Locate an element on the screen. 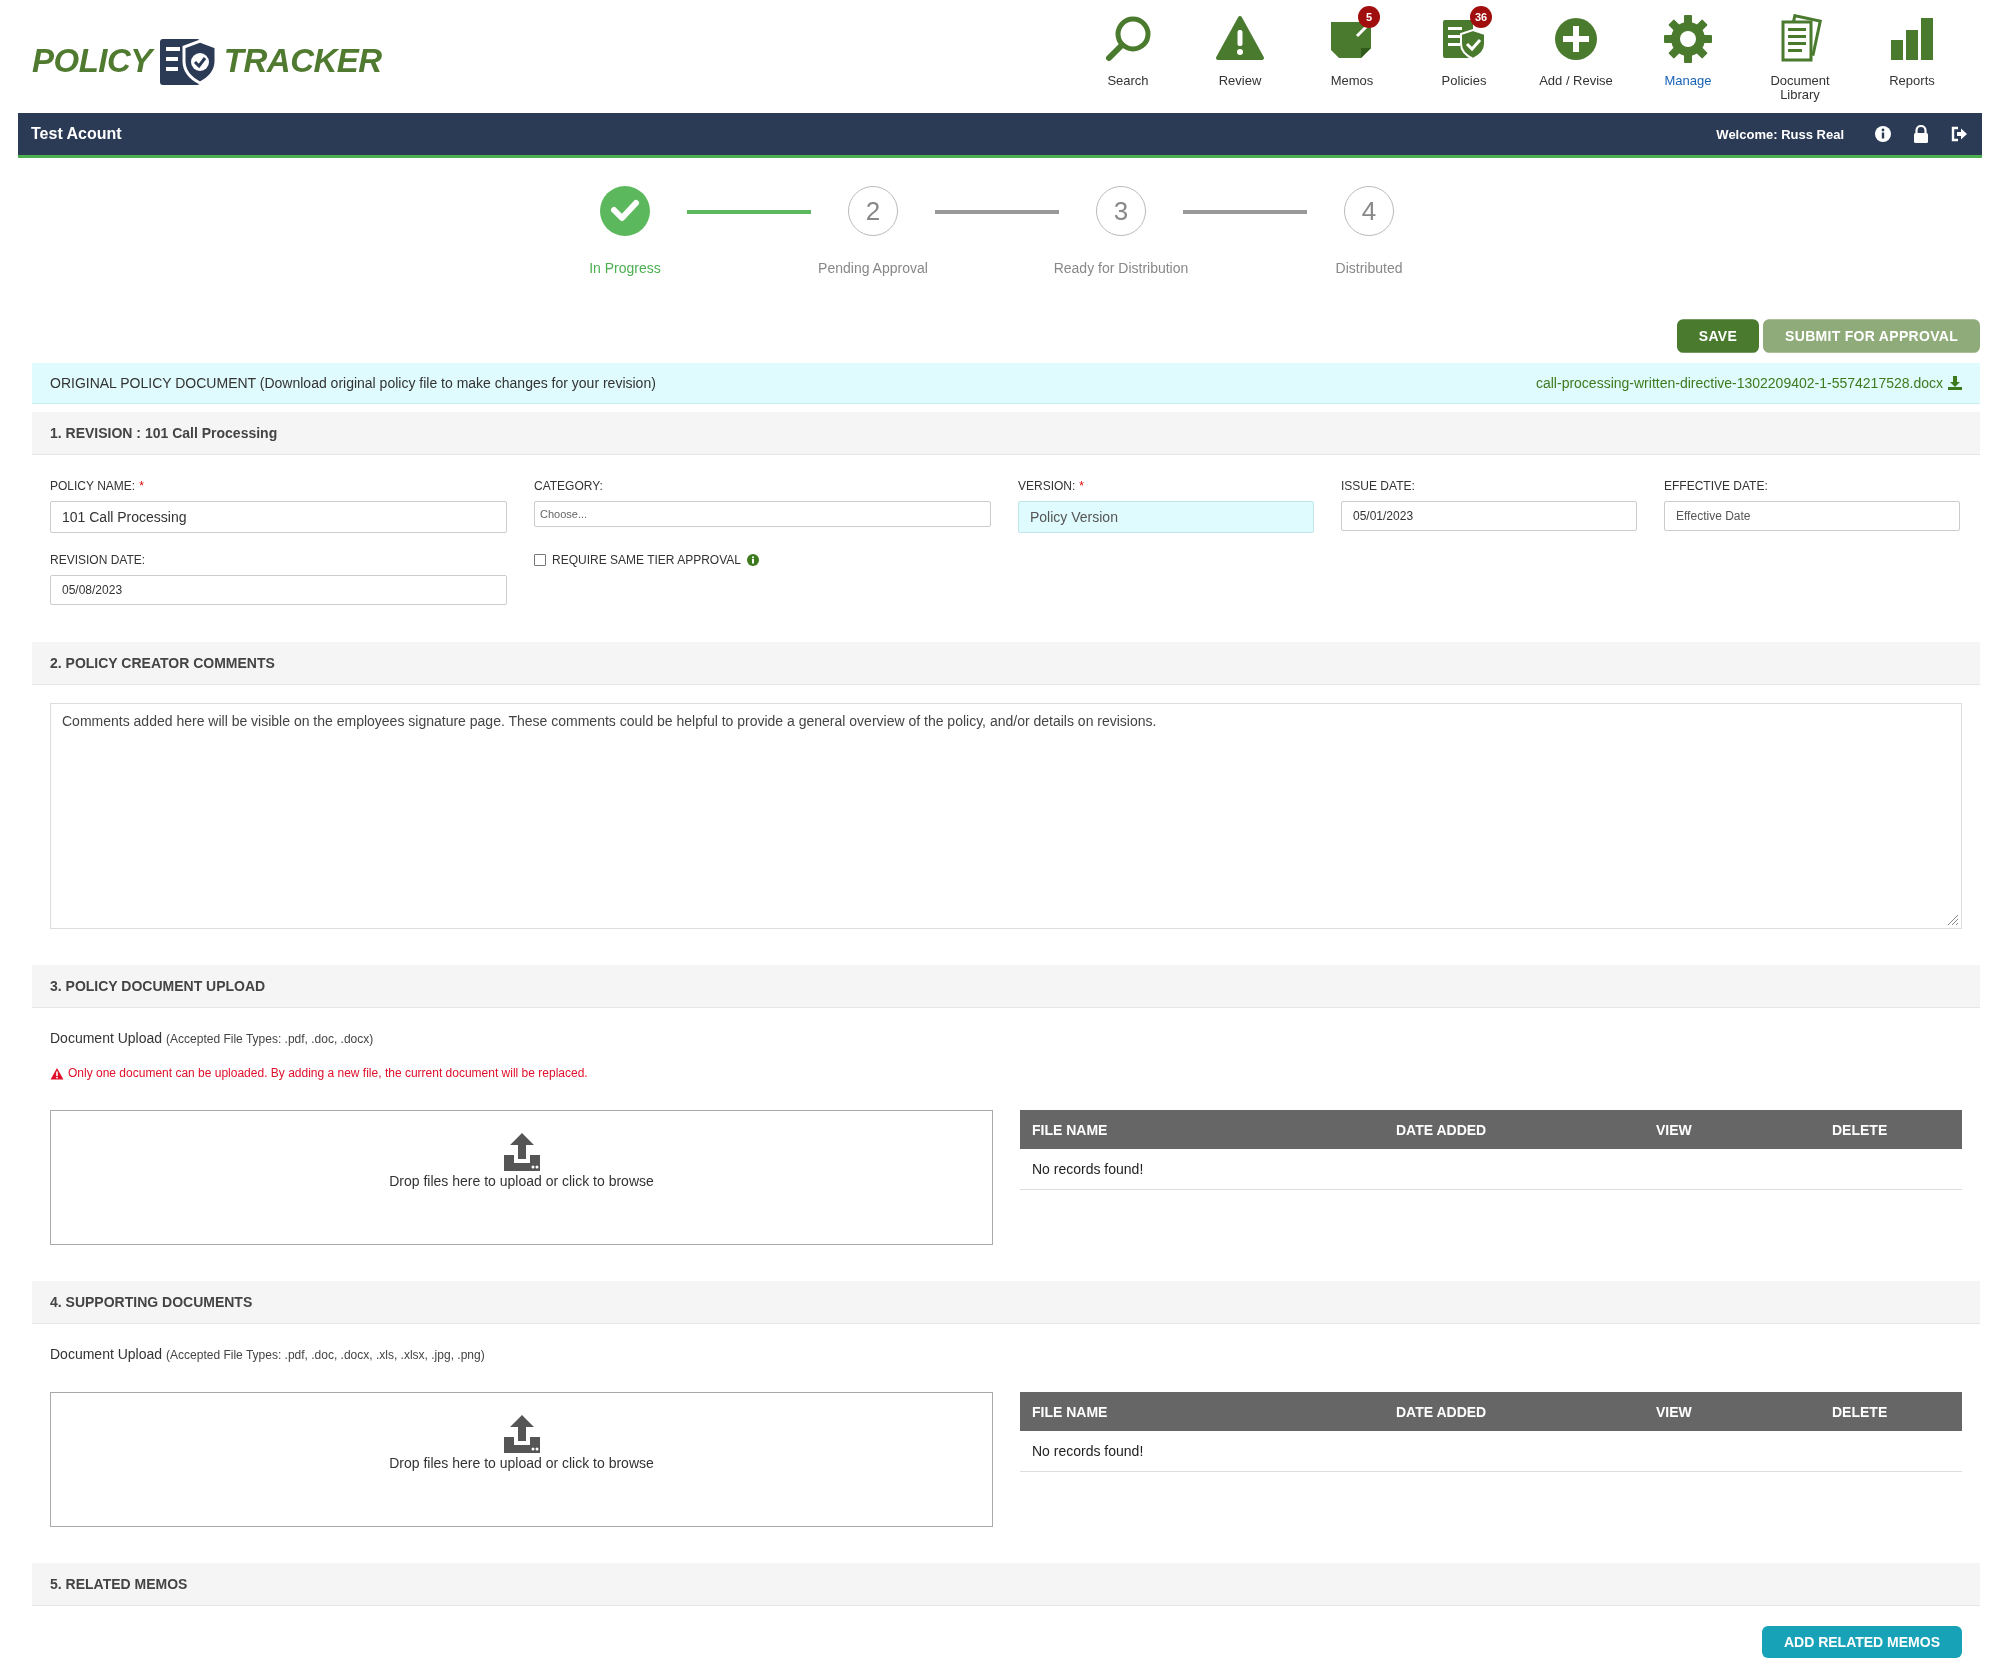 The image size is (2000, 1666). checkbox is located at coordinates (540, 560).